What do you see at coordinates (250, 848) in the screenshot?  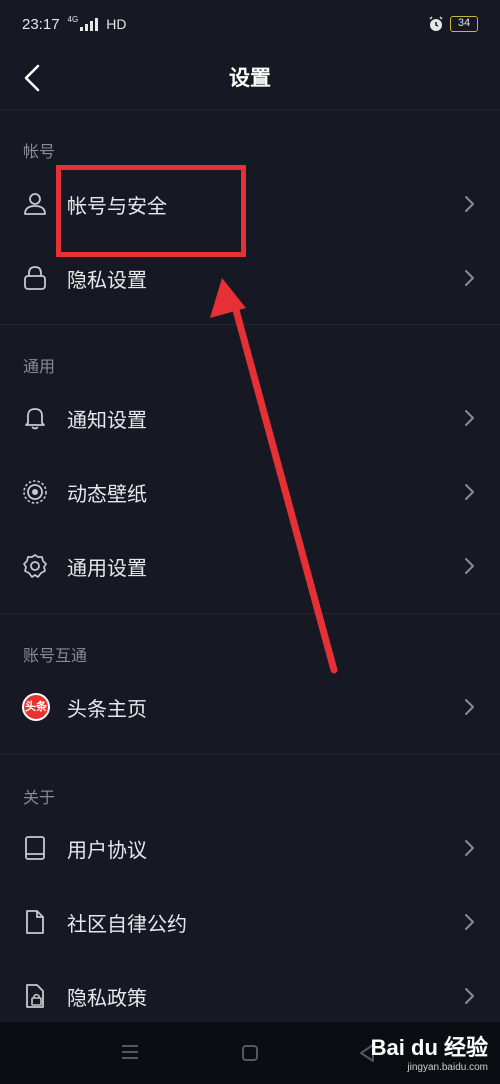 I see `settings-item-user-agreement: 用户协议` at bounding box center [250, 848].